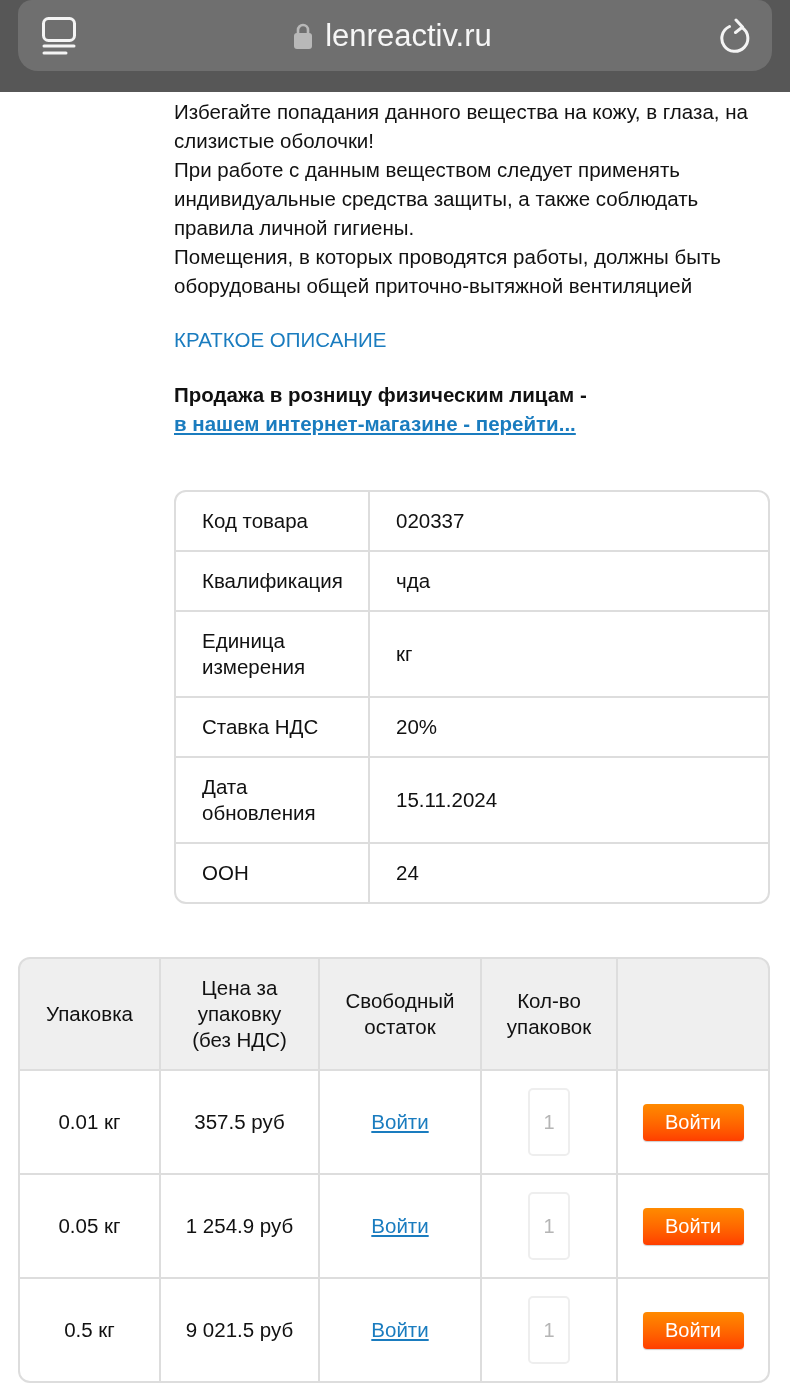 This screenshot has height=1399, width=790. What do you see at coordinates (736, 35) in the screenshot?
I see `reload-icon` at bounding box center [736, 35].